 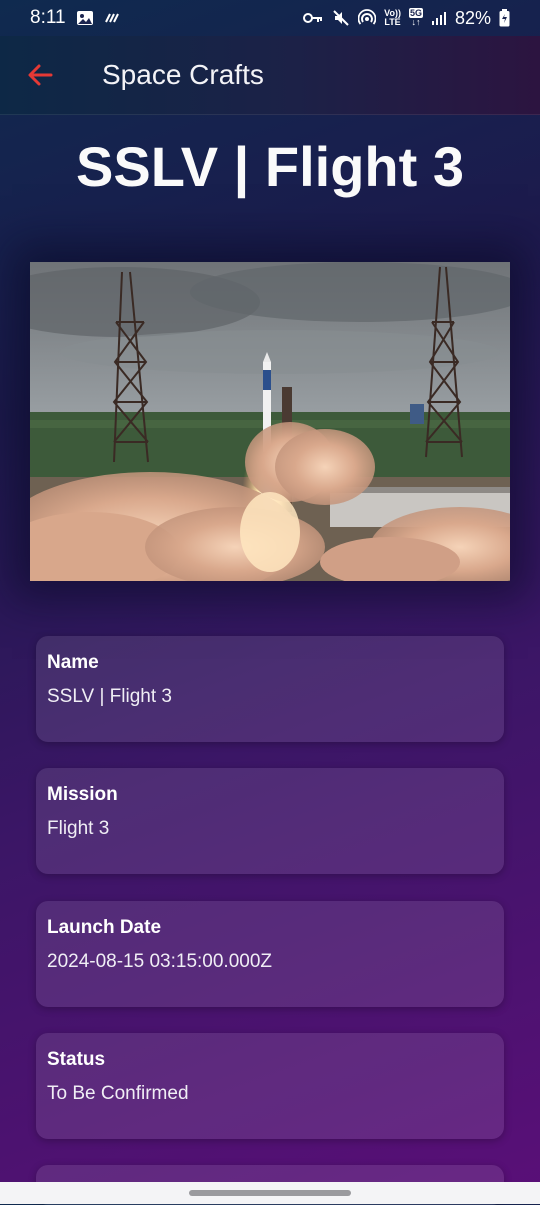 I want to click on detail-card-name: Name SSLV | Flight 3, so click(x=270, y=689).